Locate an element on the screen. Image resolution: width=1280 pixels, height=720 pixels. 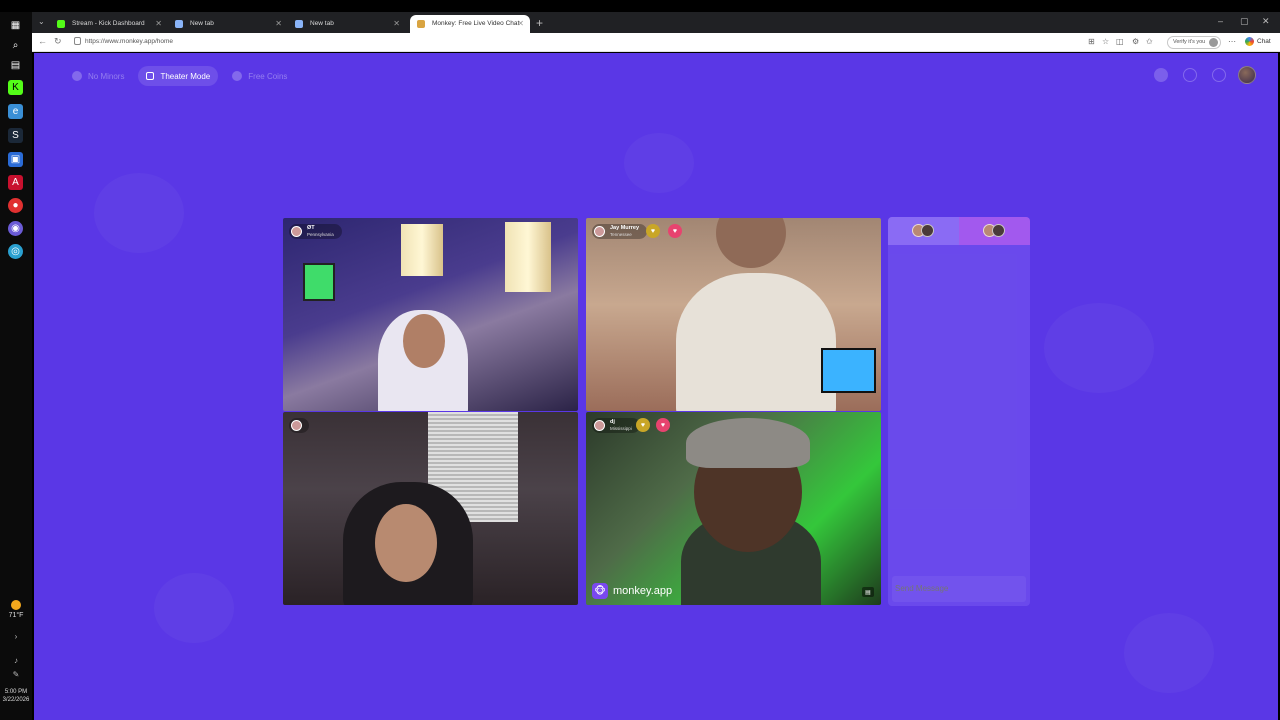
kick-favicon-icon is located at coordinates (61, 24).